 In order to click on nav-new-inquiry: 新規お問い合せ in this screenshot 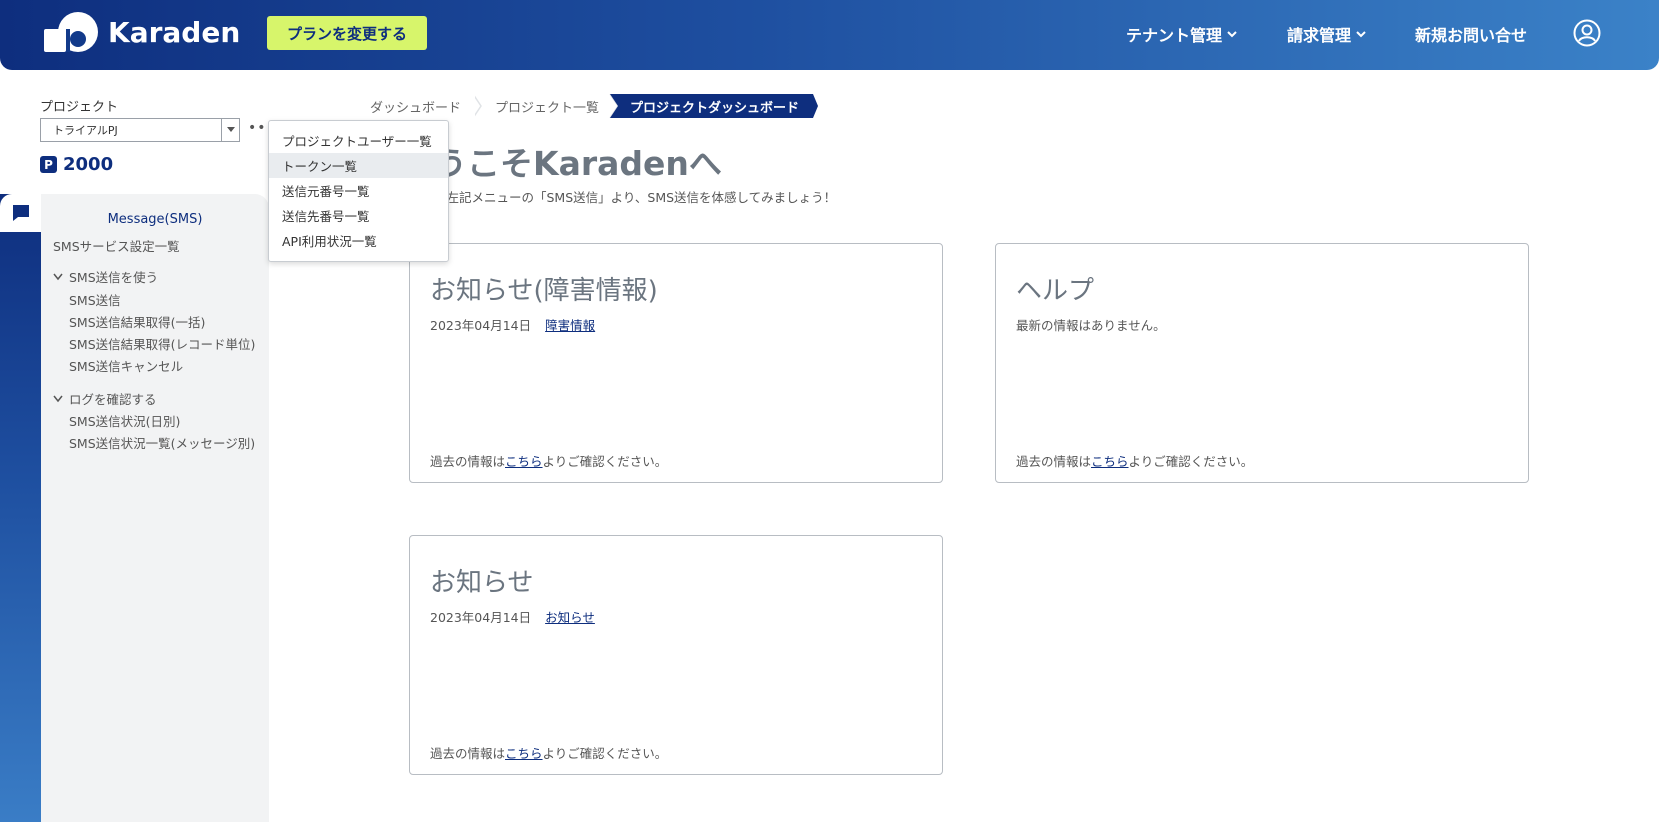, I will do `click(1471, 34)`.